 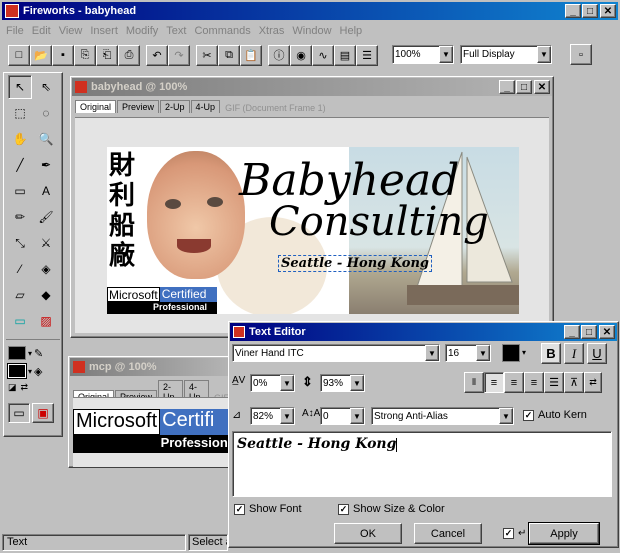 I want to click on text-content-area: Seattle - Hong Kong, so click(x=422, y=464).